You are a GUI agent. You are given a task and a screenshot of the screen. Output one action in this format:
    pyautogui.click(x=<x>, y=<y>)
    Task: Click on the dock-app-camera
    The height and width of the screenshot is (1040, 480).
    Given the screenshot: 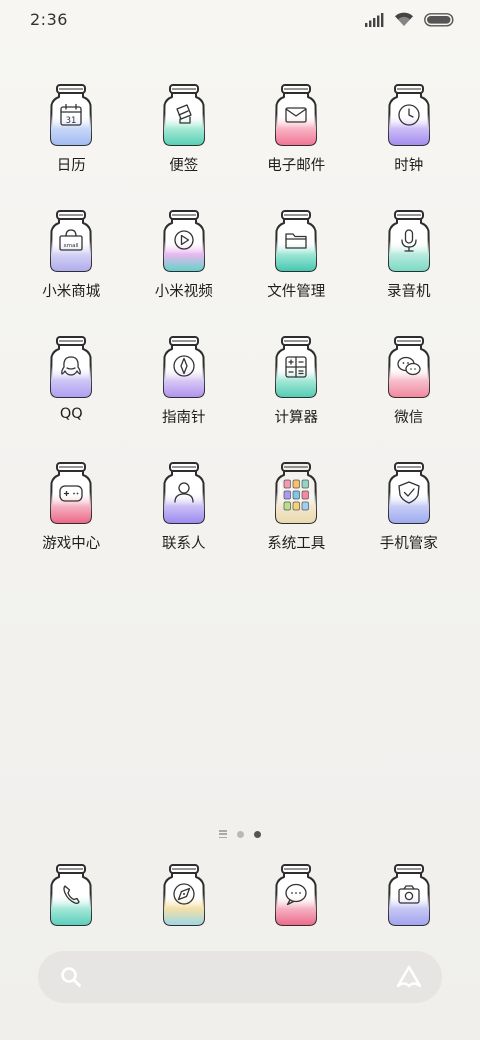 What is the action you would take?
    pyautogui.click(x=409, y=895)
    